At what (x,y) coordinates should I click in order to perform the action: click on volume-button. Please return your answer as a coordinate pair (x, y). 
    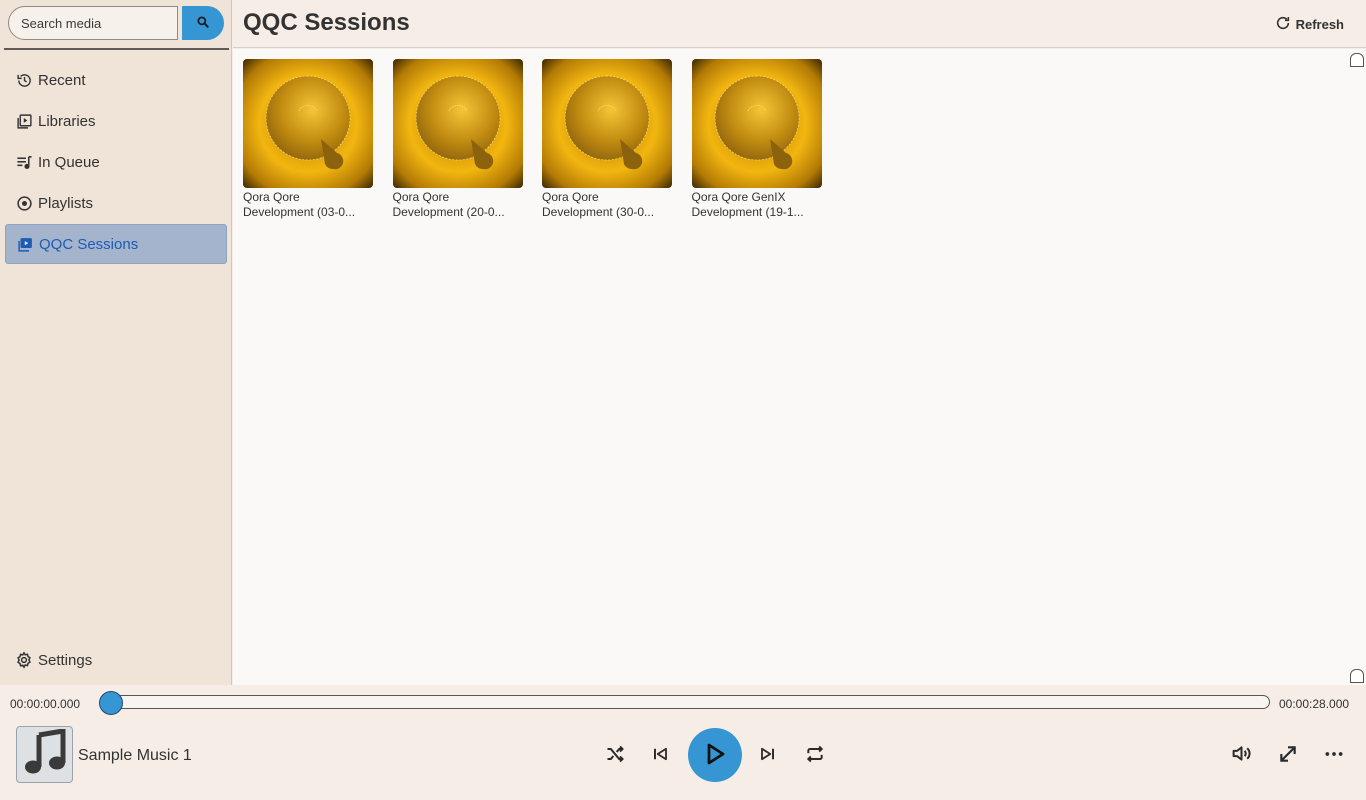
    Looking at the image, I should click on (1241, 755).